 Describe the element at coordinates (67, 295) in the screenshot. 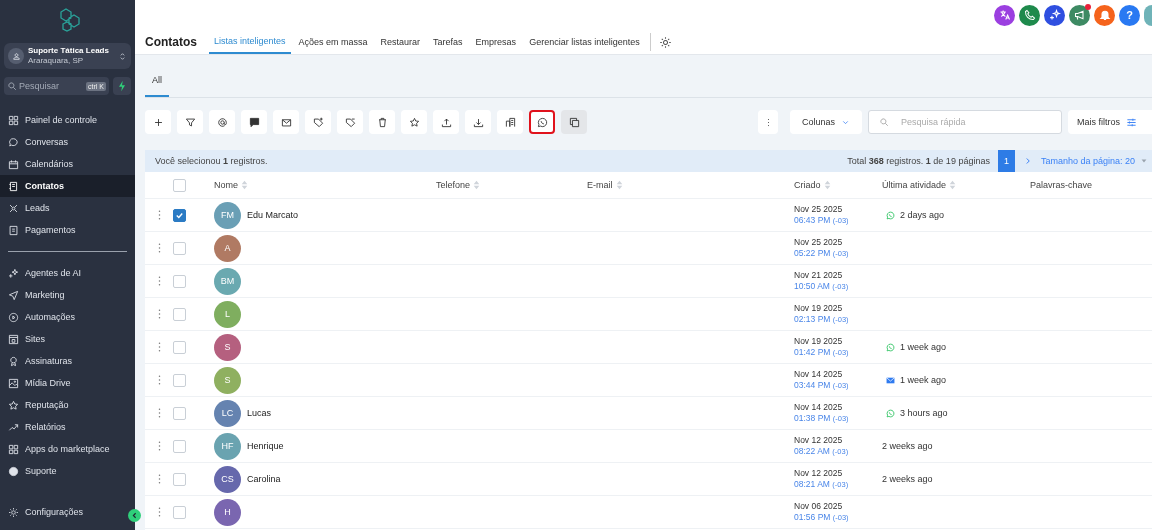

I see `nav-item: Marketing` at that location.